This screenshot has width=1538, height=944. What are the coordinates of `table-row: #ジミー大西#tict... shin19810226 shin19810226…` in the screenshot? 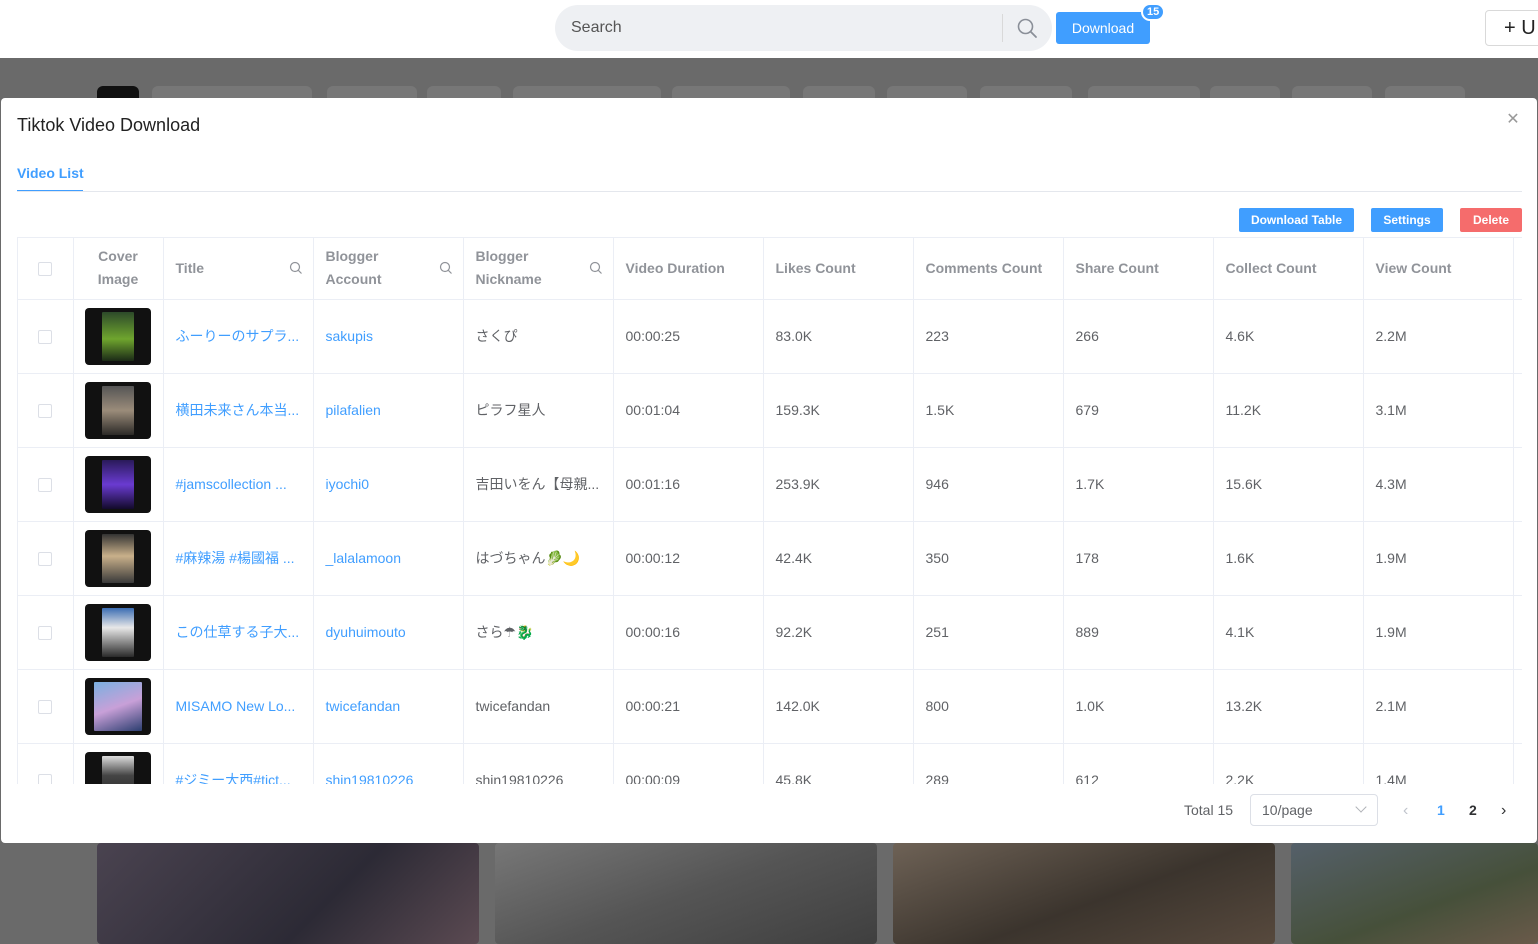 It's located at (770, 763).